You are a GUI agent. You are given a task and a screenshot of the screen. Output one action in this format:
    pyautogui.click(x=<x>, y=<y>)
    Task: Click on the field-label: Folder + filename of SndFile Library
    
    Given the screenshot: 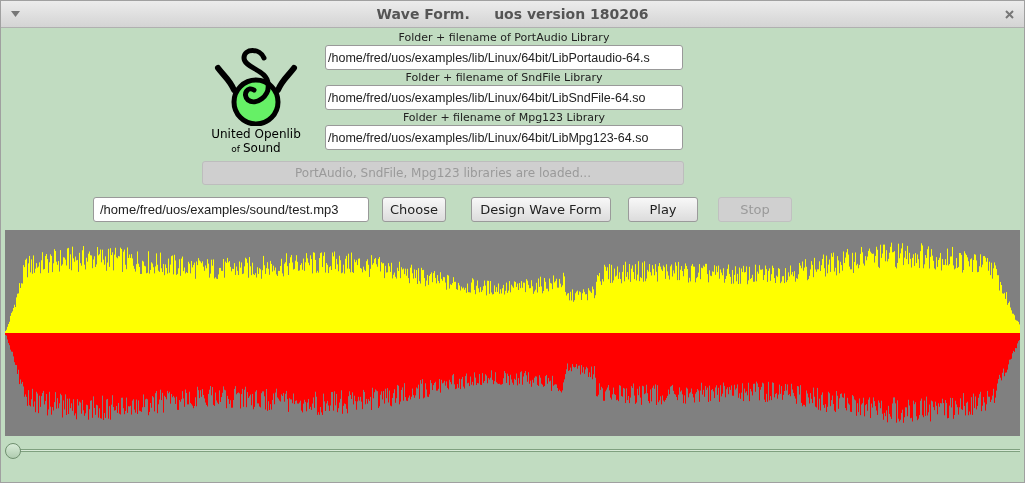 What is the action you would take?
    pyautogui.click(x=504, y=77)
    